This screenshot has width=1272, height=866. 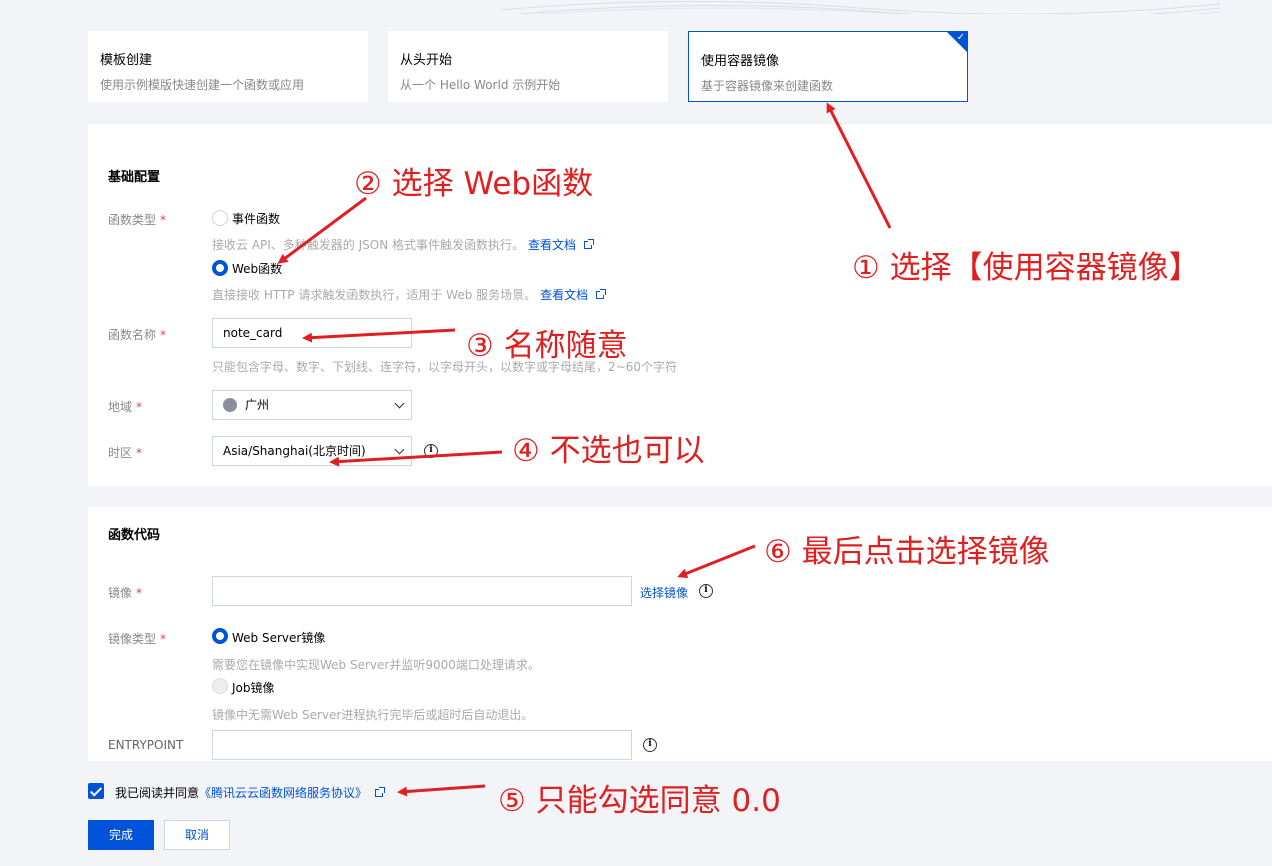 What do you see at coordinates (409, 294) in the screenshot?
I see `web-function-hint: 直接接收 HTTP 请求触发函数执行，适用于 Web 服务场景。 查看文档` at bounding box center [409, 294].